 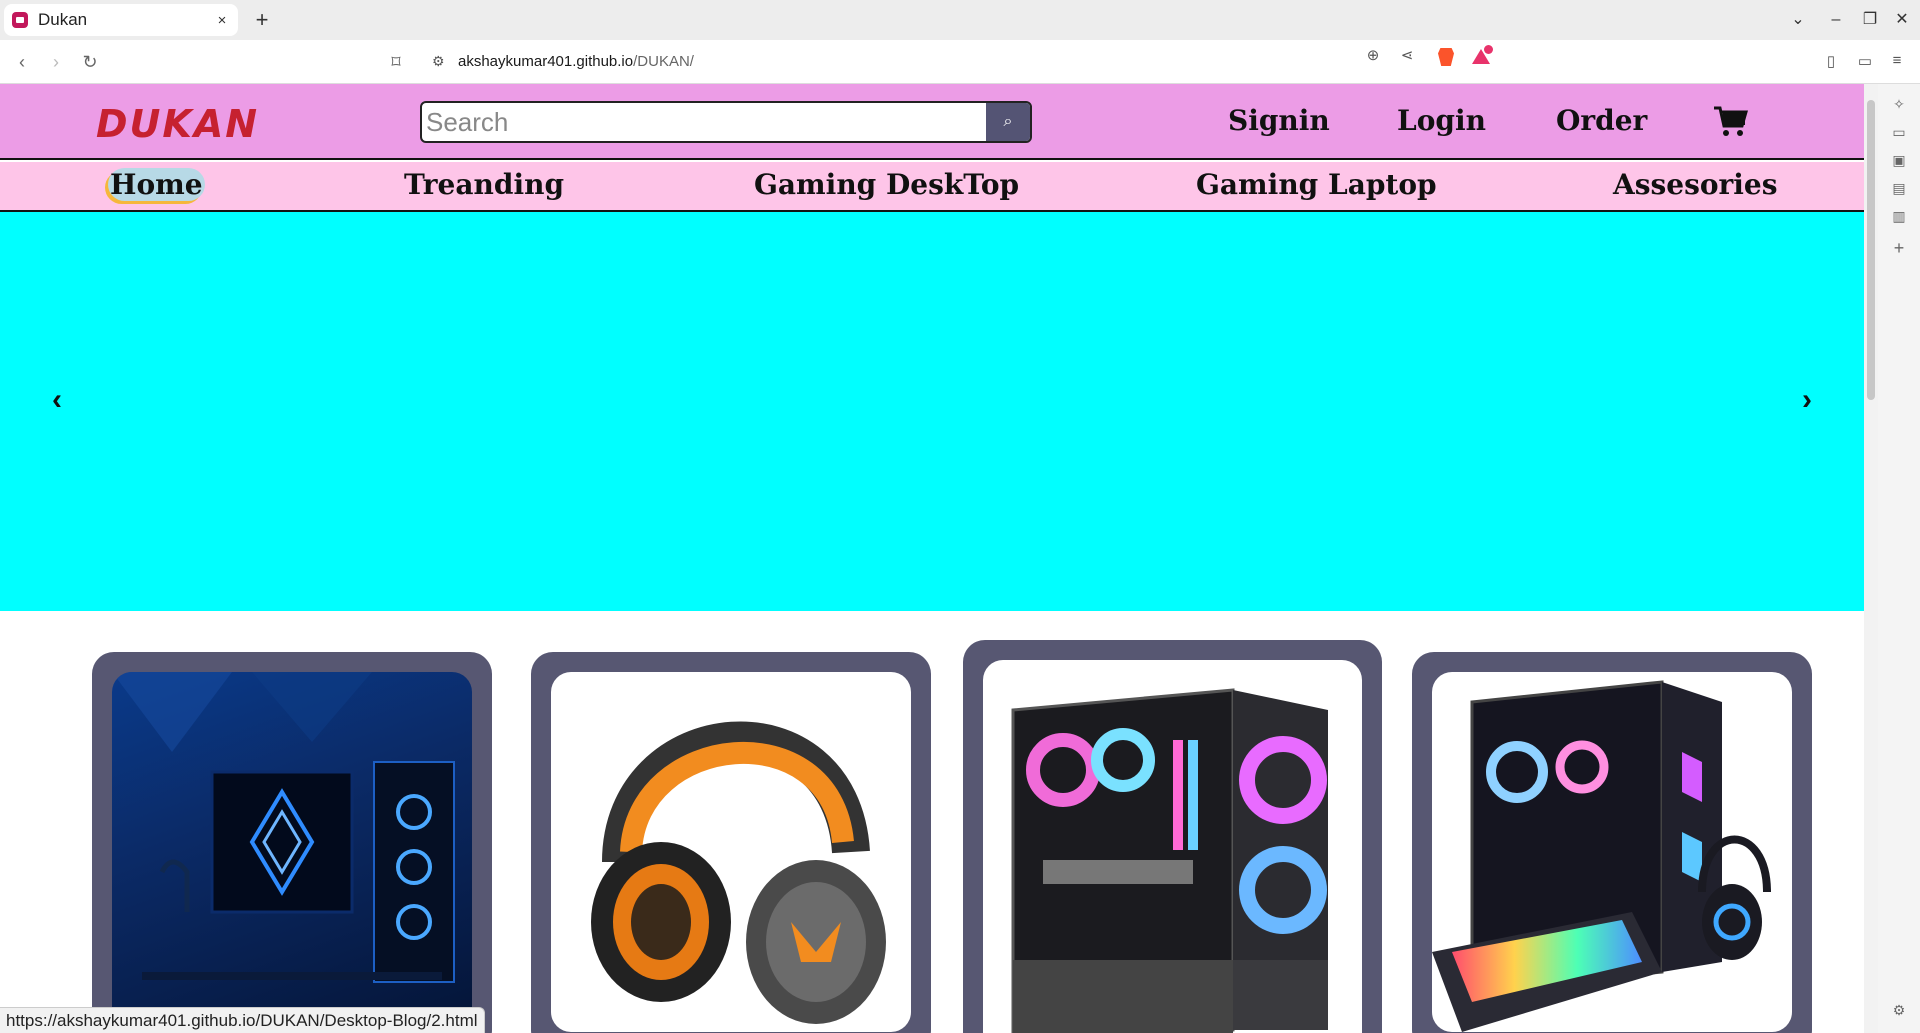 I want to click on search-box: ⌕, so click(x=726, y=122).